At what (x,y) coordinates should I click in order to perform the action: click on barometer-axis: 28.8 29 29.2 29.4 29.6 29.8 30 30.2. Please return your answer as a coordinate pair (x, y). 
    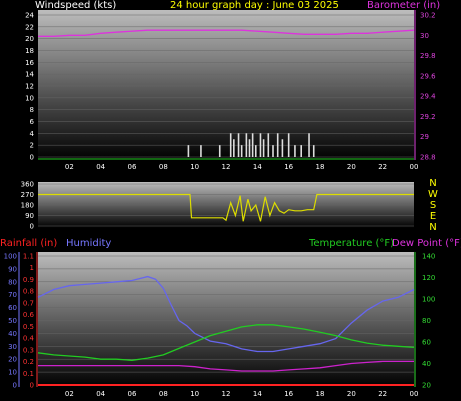
    Looking at the image, I should click on (425, 86).